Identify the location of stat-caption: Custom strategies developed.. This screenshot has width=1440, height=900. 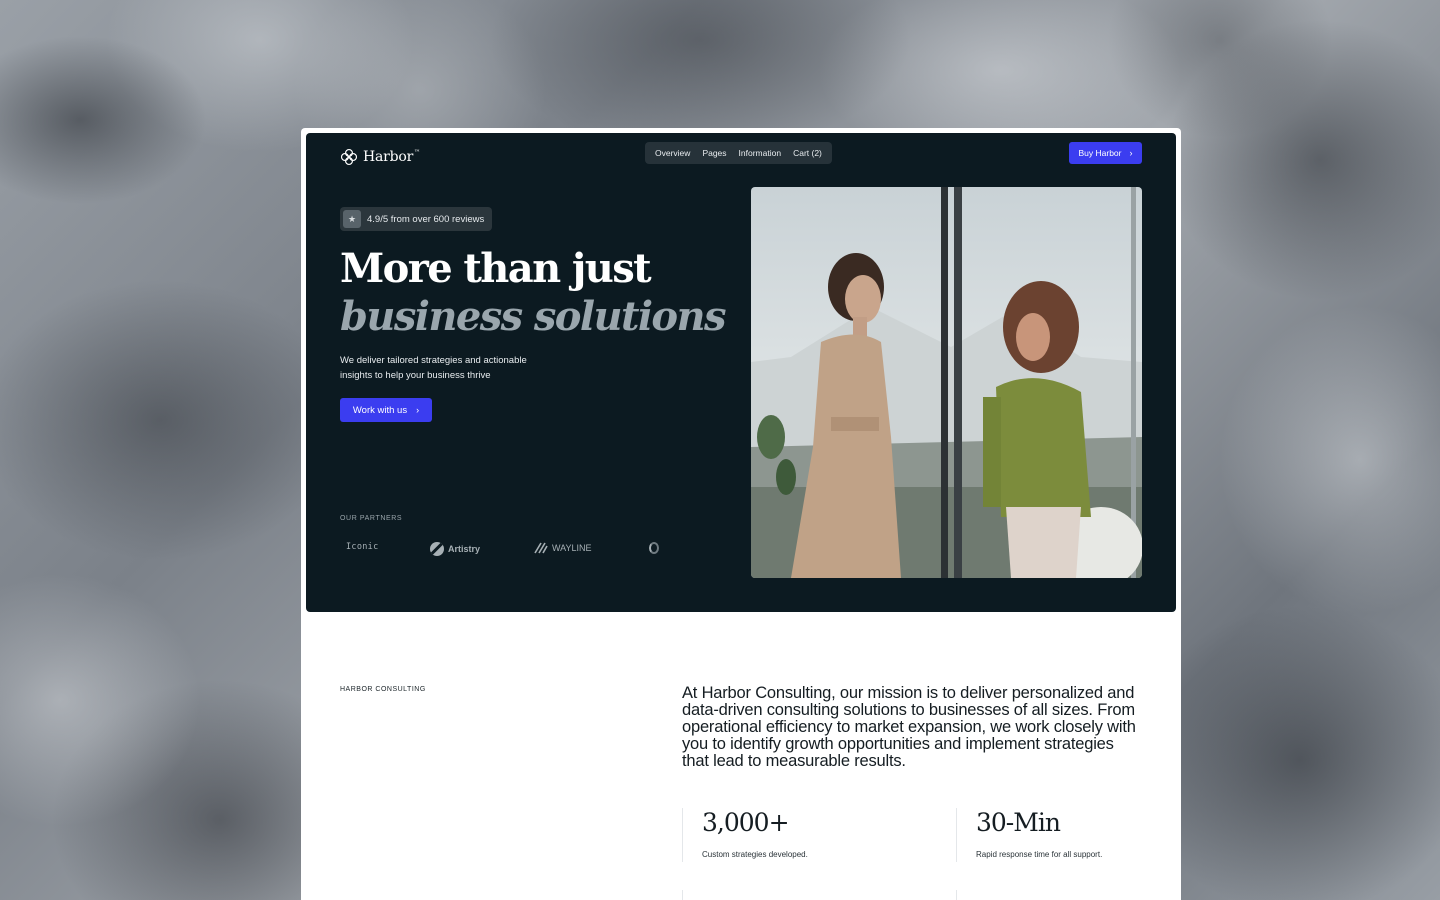
(755, 854).